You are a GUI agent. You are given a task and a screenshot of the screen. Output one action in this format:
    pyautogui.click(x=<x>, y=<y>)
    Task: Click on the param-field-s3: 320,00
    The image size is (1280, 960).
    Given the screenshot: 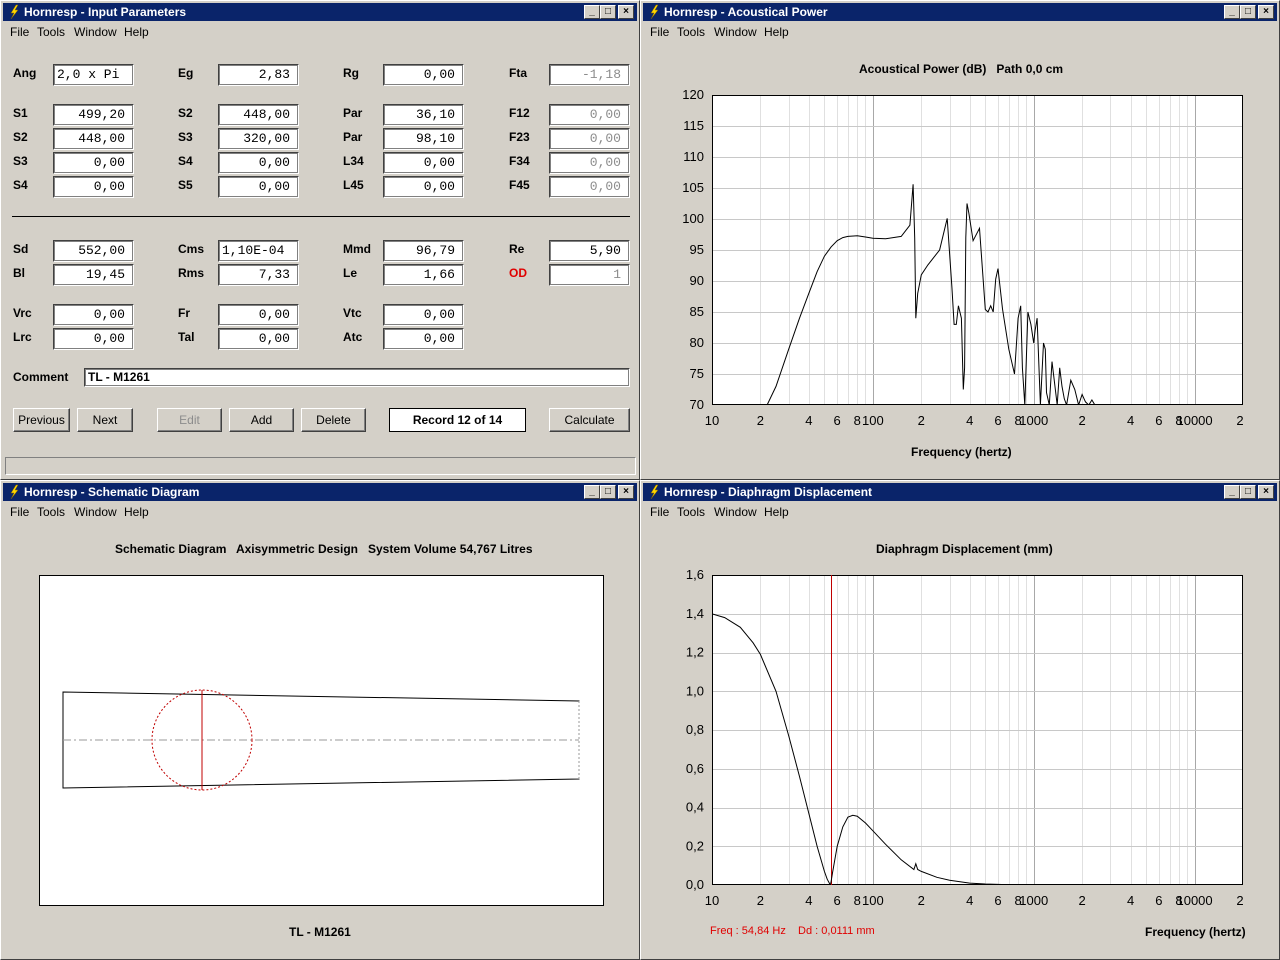 What is the action you would take?
    pyautogui.click(x=258, y=139)
    